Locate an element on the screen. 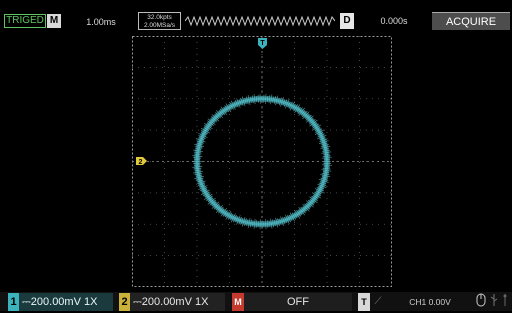 This screenshot has height=313, width=512. trigger-badge: T is located at coordinates (364, 302).